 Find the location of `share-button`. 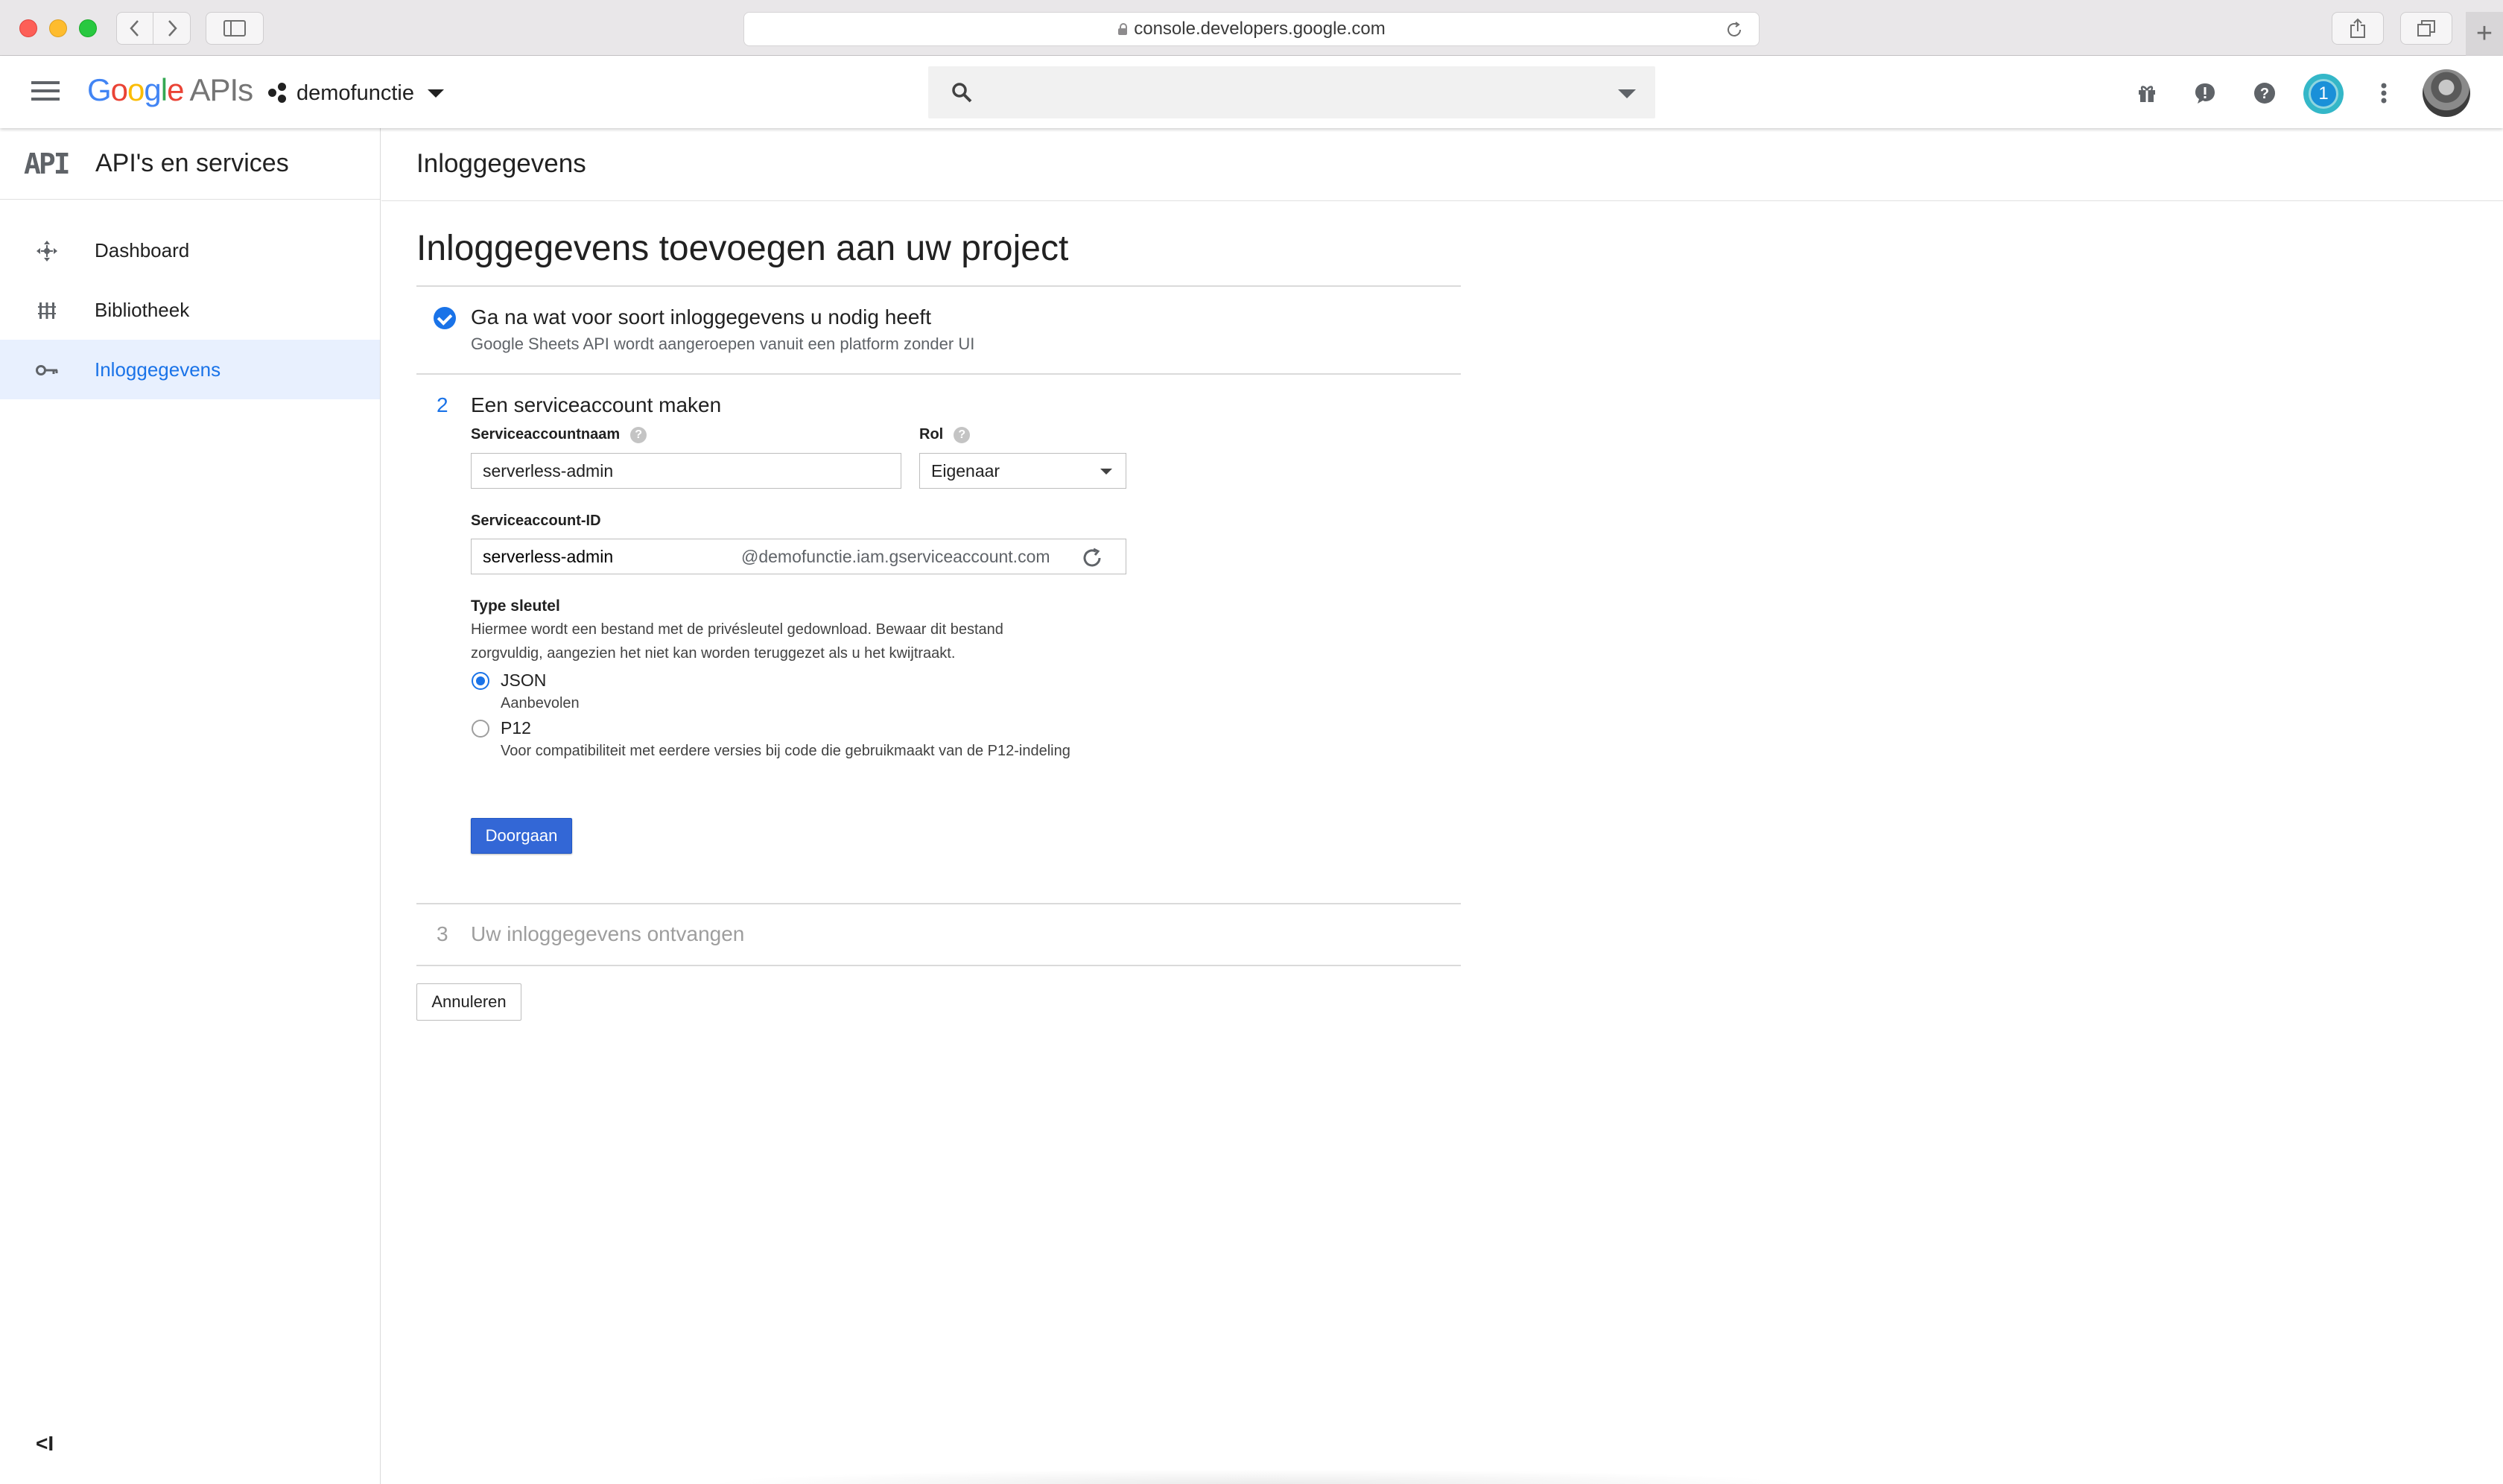

share-button is located at coordinates (2358, 28).